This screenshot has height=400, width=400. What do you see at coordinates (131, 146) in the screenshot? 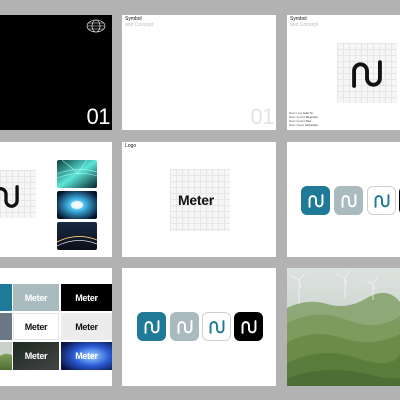
I see `slide-title: Logo` at bounding box center [131, 146].